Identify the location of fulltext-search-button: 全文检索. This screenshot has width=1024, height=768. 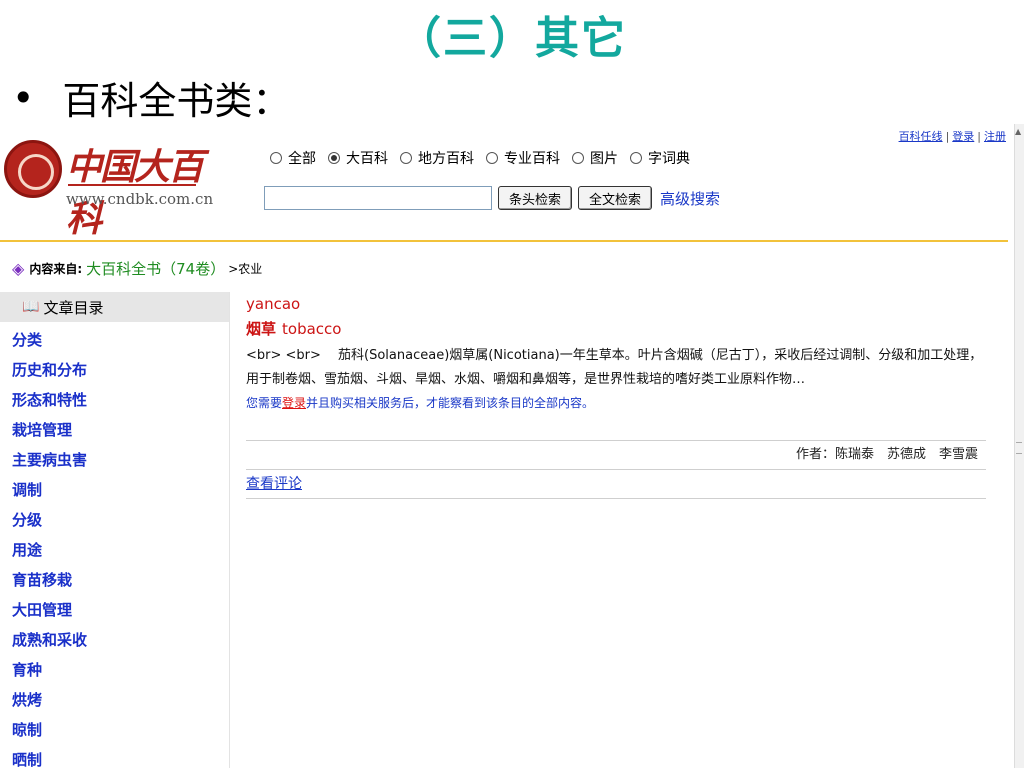
(615, 198).